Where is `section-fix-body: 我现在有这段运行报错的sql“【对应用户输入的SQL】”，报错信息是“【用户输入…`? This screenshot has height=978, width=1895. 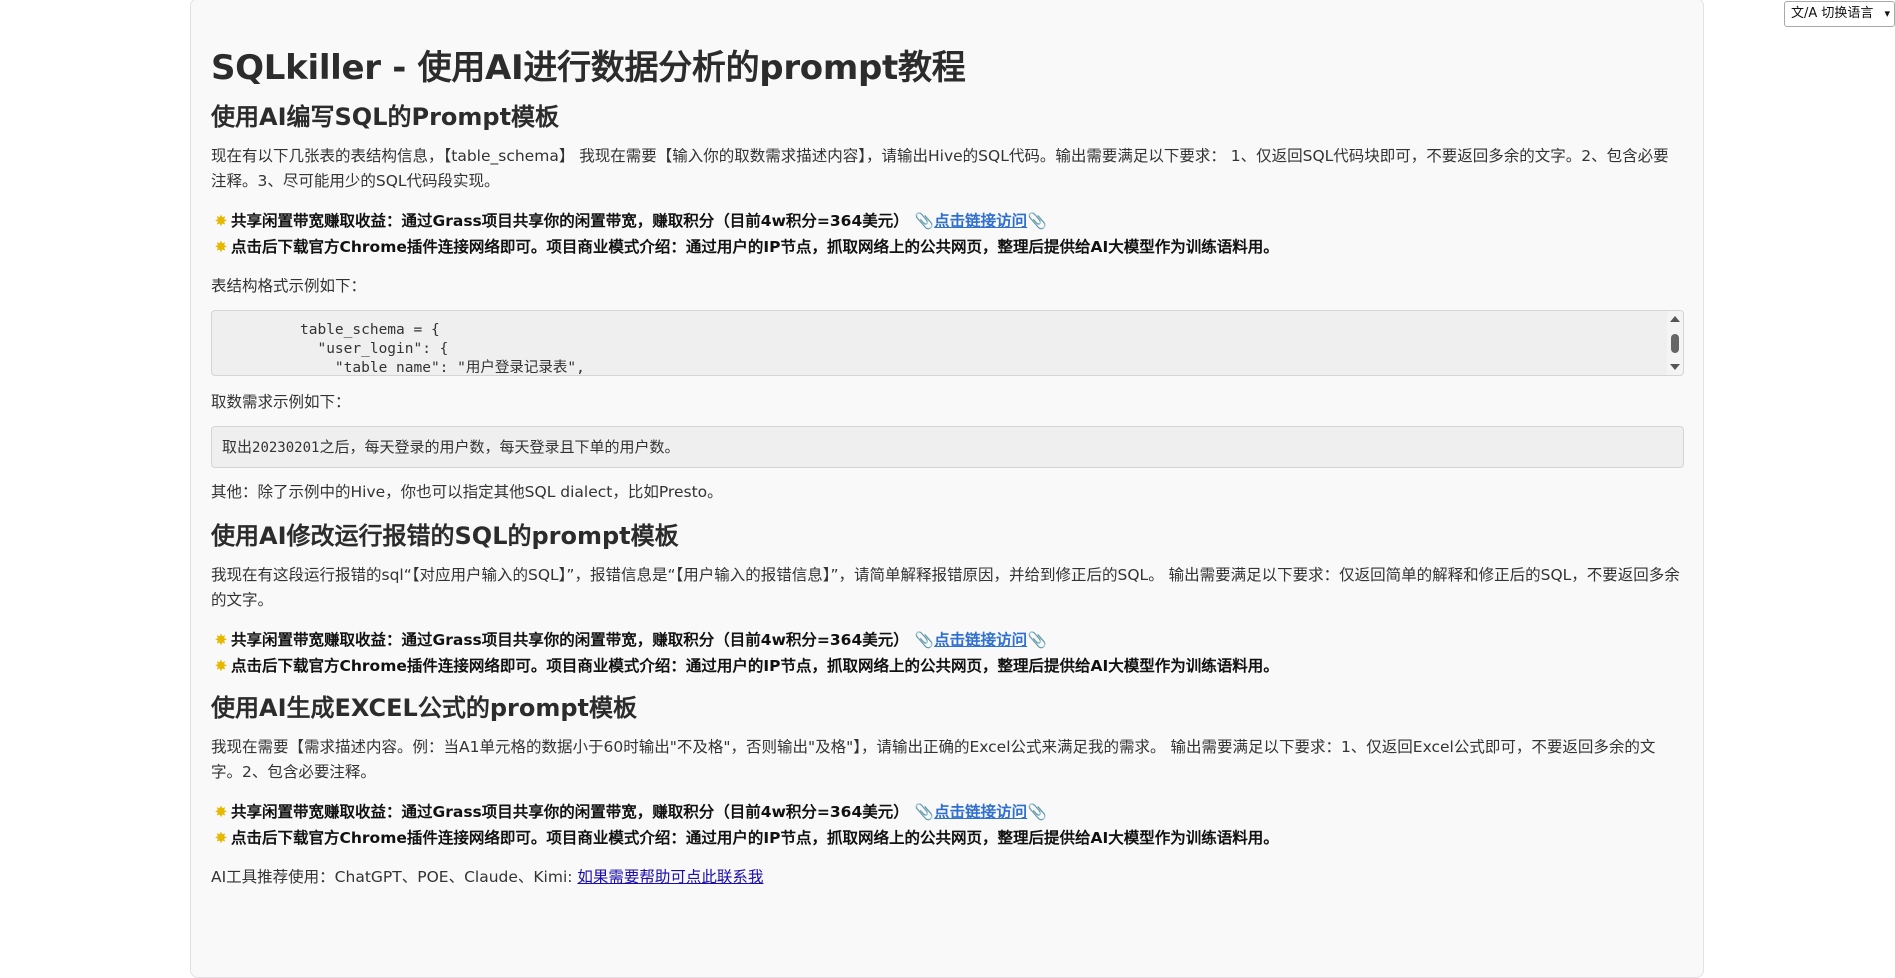
section-fix-body: 我现在有这段运行报错的sql“【对应用户输入的SQL】”，报错信息是“【用户输入… is located at coordinates (945, 587).